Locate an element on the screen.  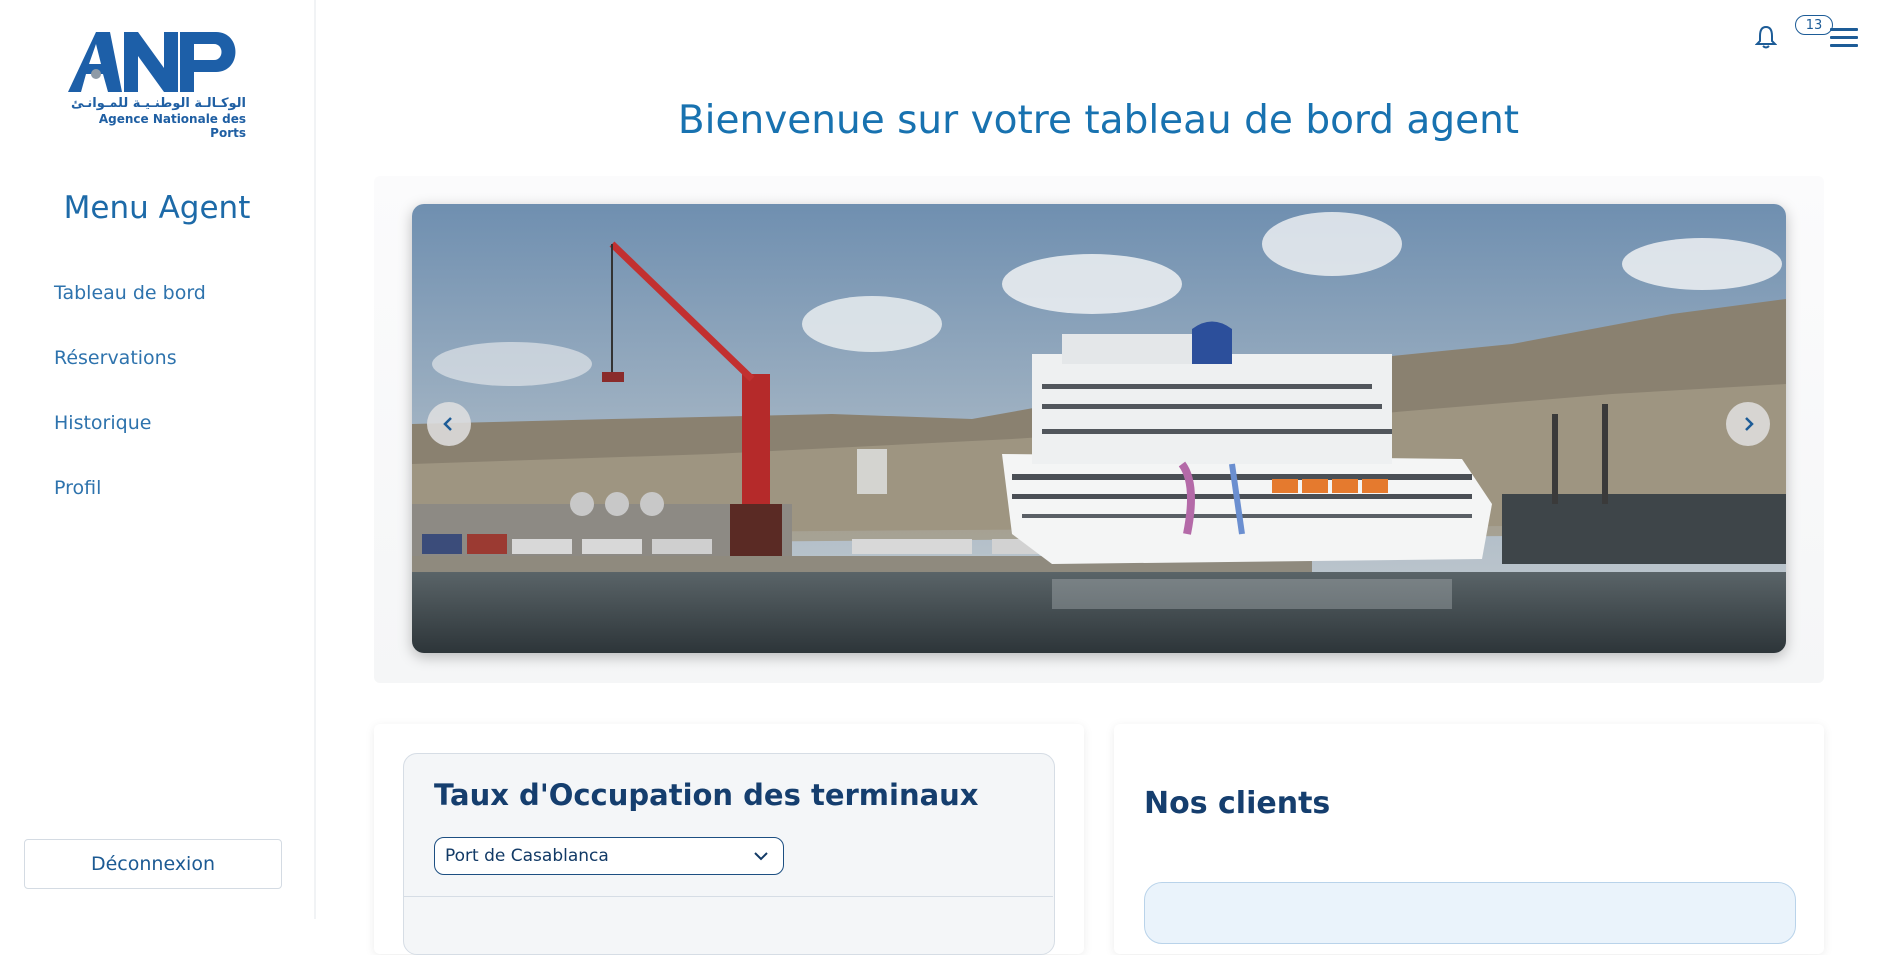
clients-title: Nos clients is located at coordinates (1237, 803).